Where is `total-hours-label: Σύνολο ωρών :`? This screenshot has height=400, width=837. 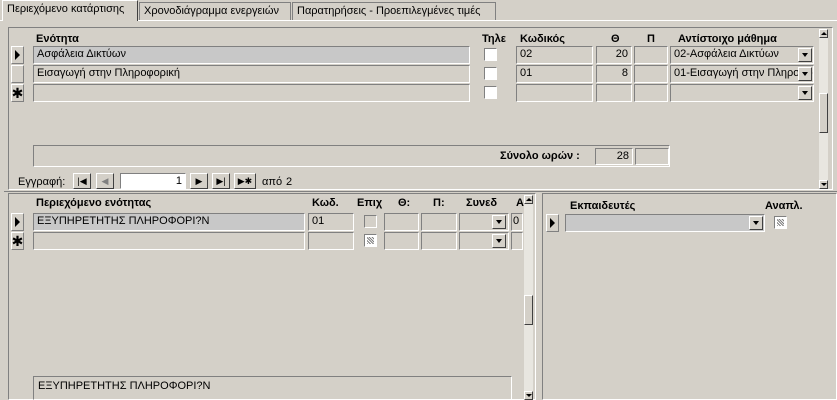
total-hours-label: Σύνολο ωρών : is located at coordinates (540, 156).